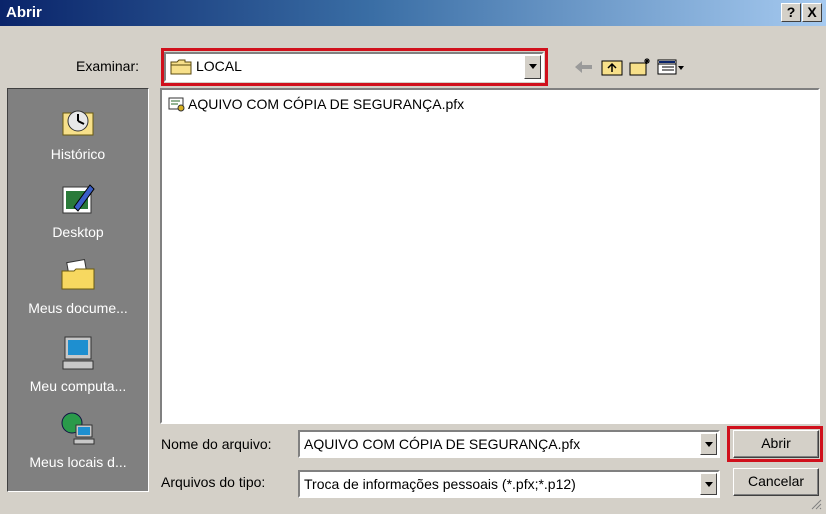 The image size is (826, 514). Describe the element at coordinates (176, 104) in the screenshot. I see `certificate-file-icon` at that location.